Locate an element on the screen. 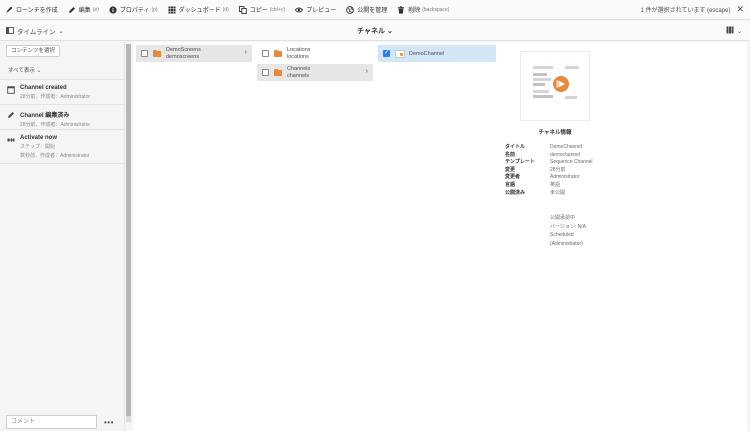 Image resolution: width=750 pixels, height=431 pixels. comment-input is located at coordinates (51, 422).